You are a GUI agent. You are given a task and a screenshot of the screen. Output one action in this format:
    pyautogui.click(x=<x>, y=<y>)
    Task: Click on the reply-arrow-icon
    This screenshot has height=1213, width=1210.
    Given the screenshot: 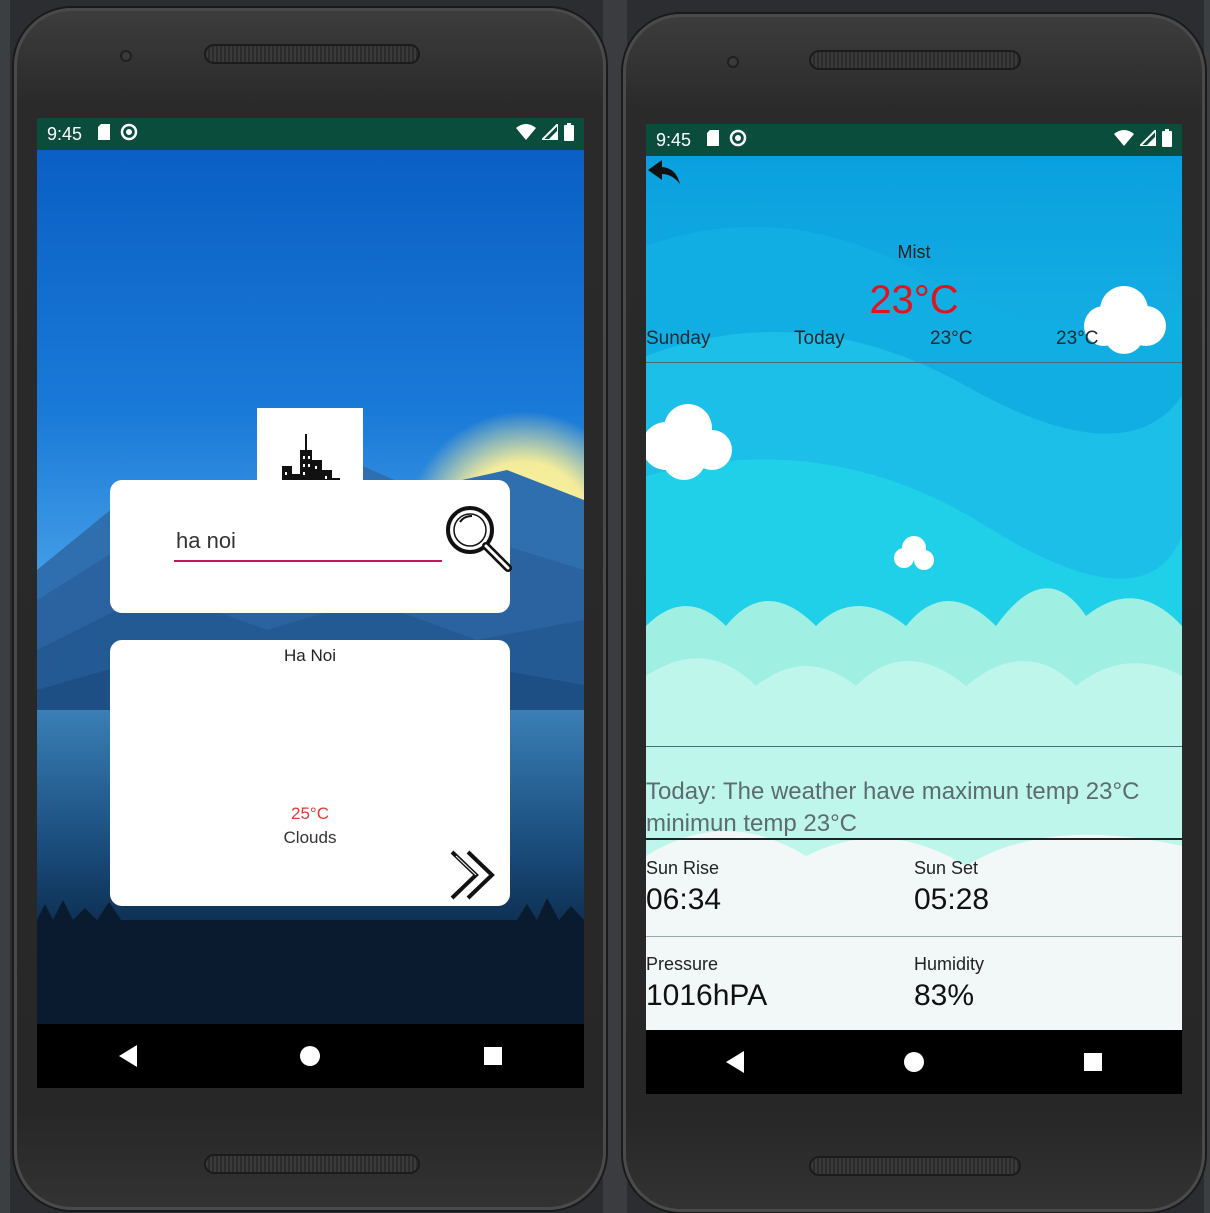 What is the action you would take?
    pyautogui.click(x=664, y=172)
    